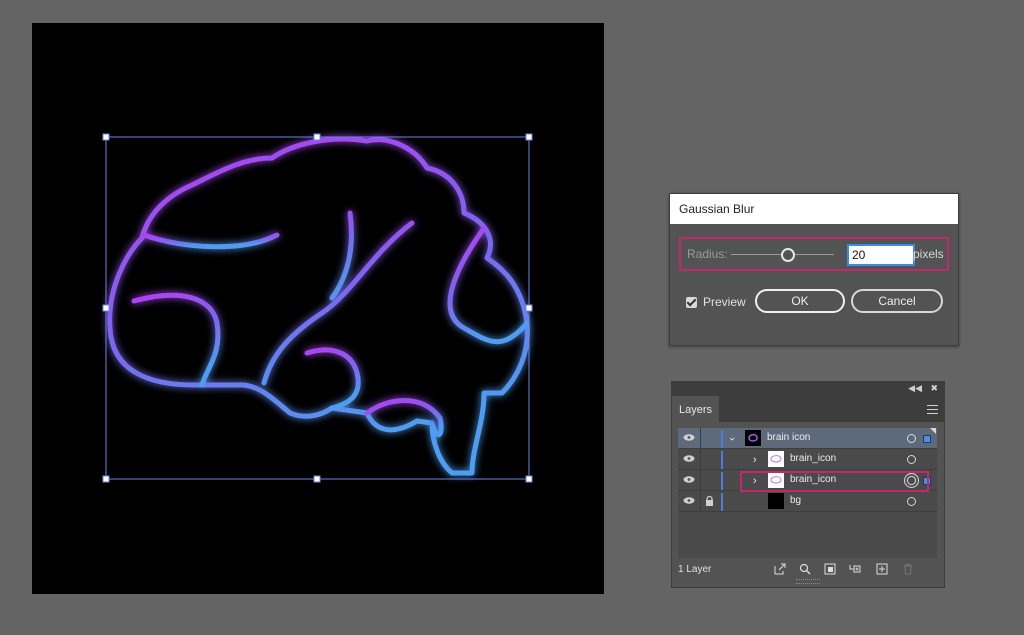 Image resolution: width=1024 pixels, height=635 pixels. What do you see at coordinates (106, 479) in the screenshot?
I see `handle-bottom-left` at bounding box center [106, 479].